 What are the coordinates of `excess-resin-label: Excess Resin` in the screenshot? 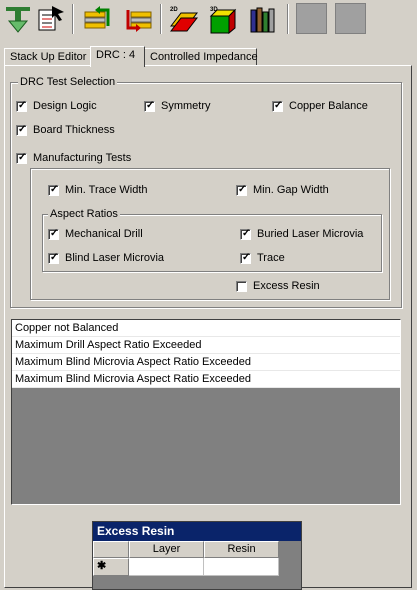 It's located at (286, 286).